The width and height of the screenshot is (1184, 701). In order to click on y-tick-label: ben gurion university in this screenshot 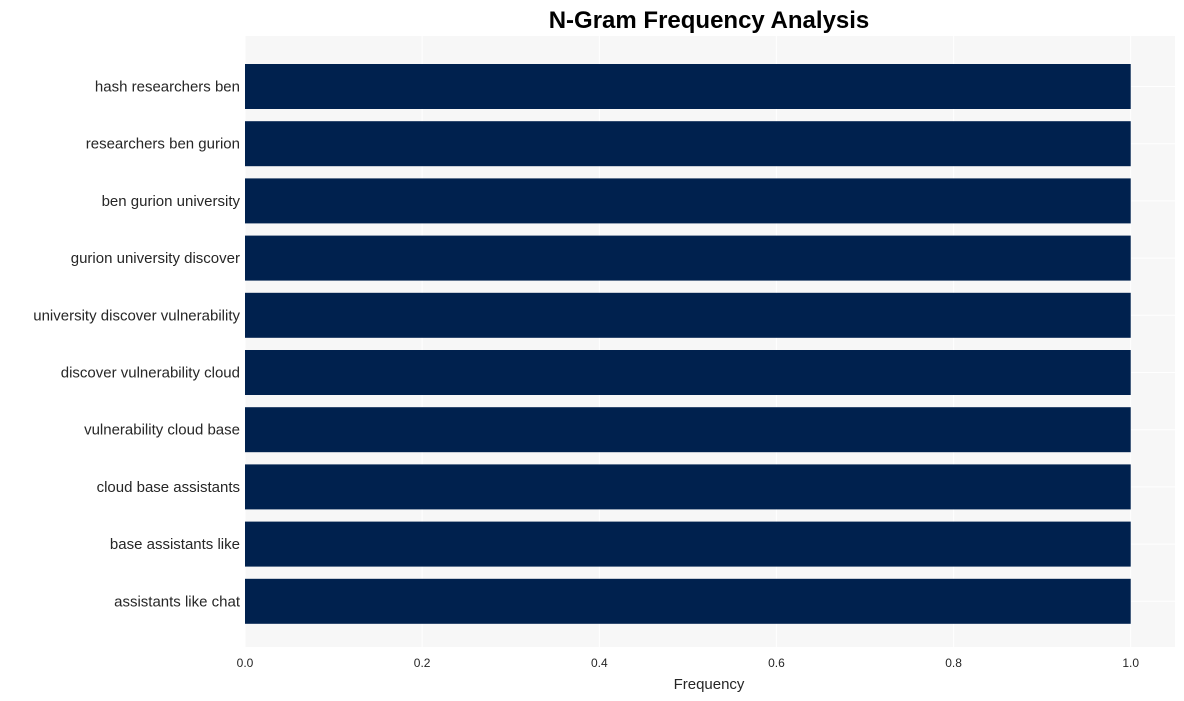, I will do `click(171, 201)`.